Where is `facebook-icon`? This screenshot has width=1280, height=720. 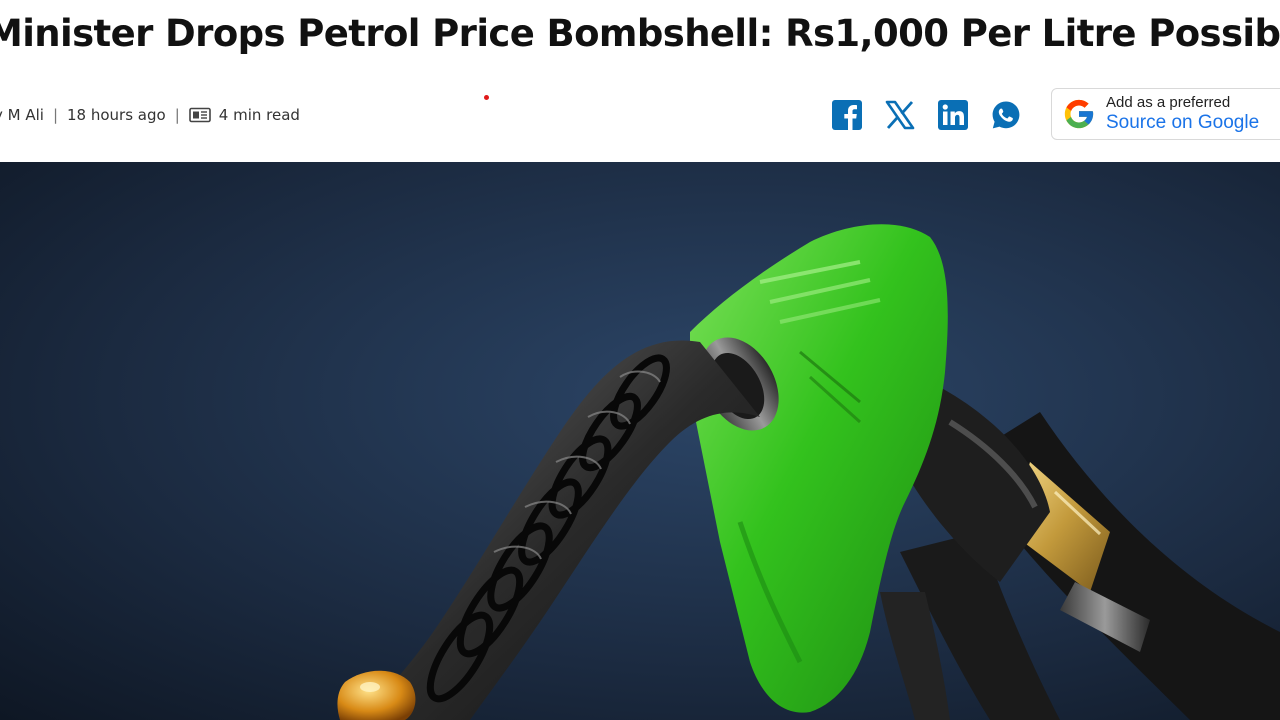
facebook-icon is located at coordinates (847, 115).